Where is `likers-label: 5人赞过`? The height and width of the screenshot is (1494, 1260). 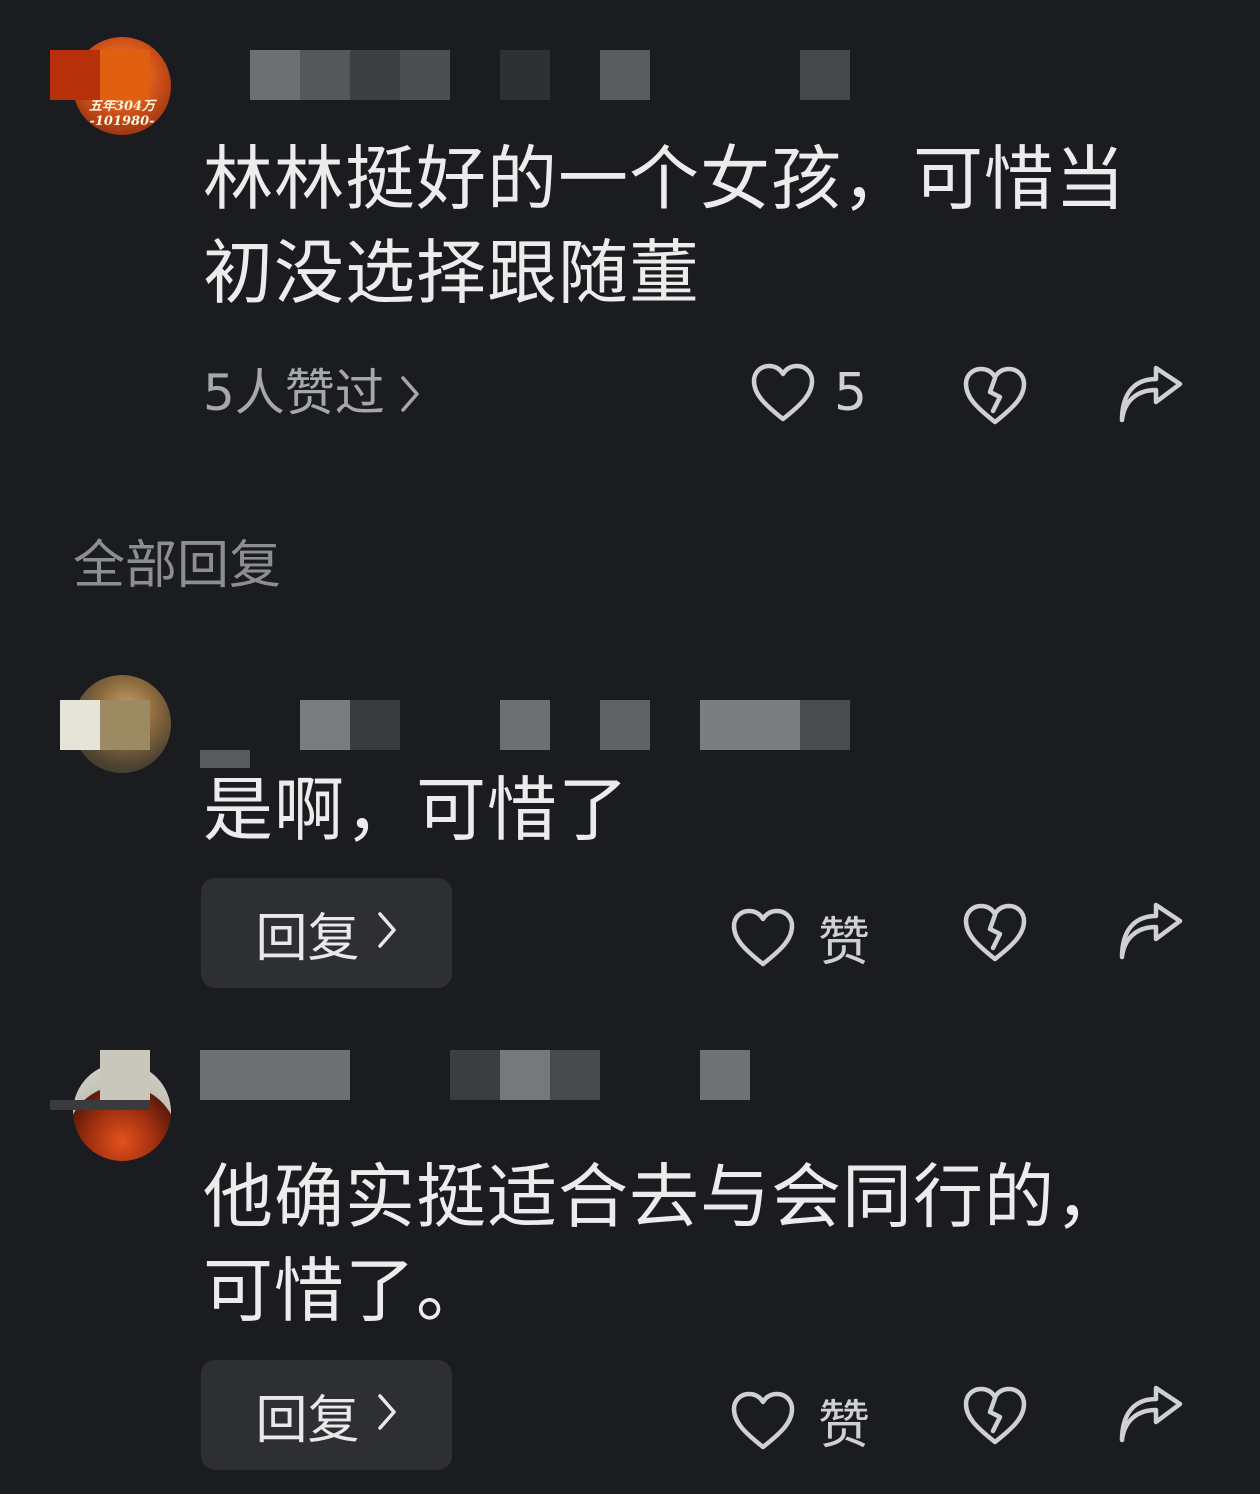 likers-label: 5人赞过 is located at coordinates (294, 393).